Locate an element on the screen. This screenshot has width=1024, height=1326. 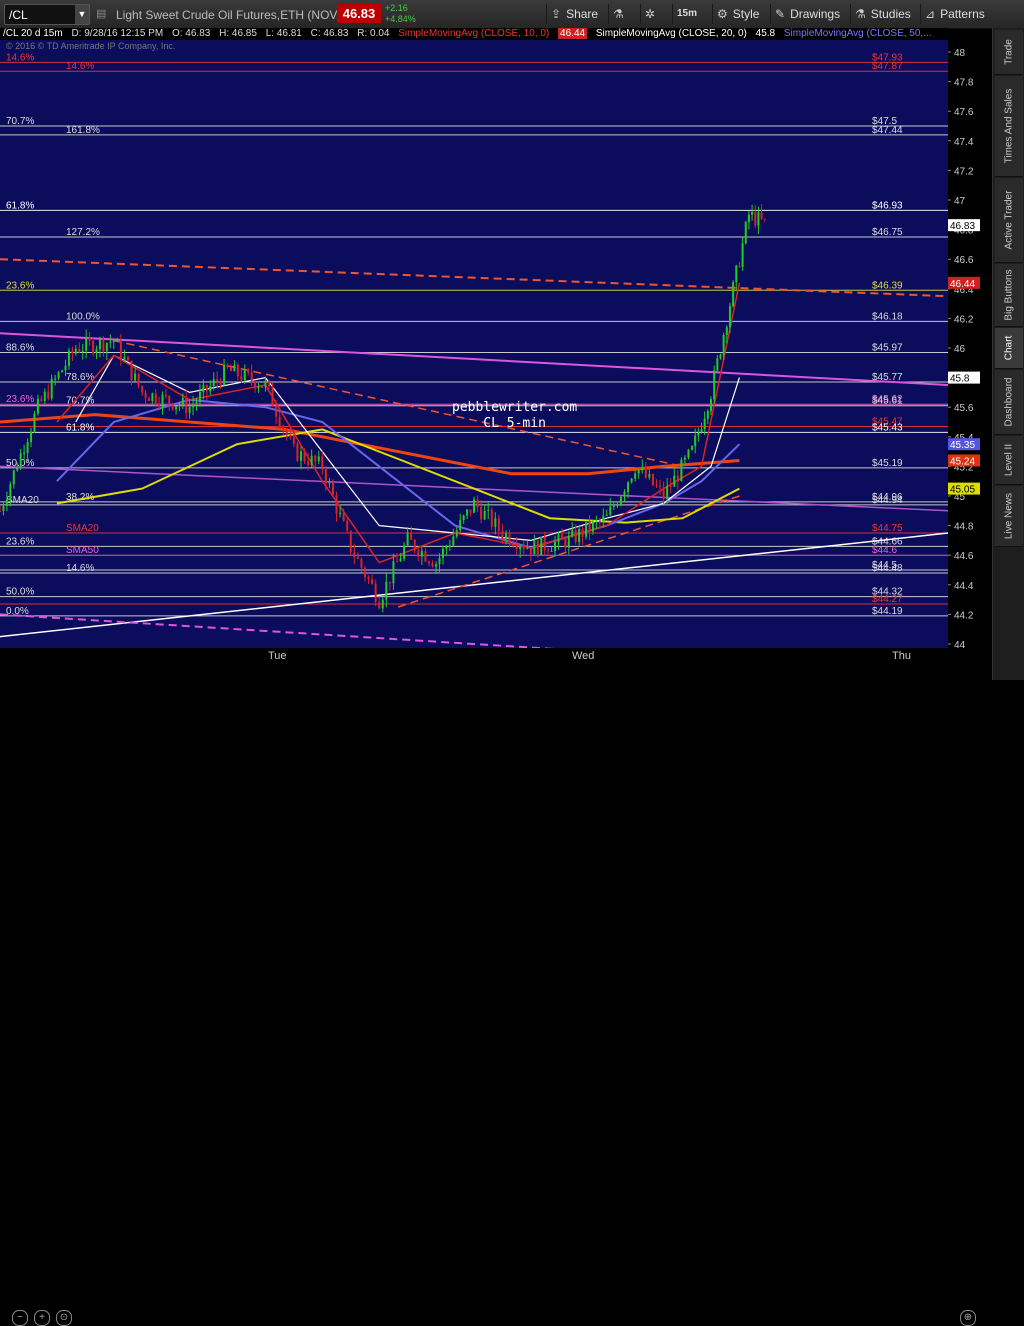
level-right-label: $44.27 is located at coordinates (887, 599).